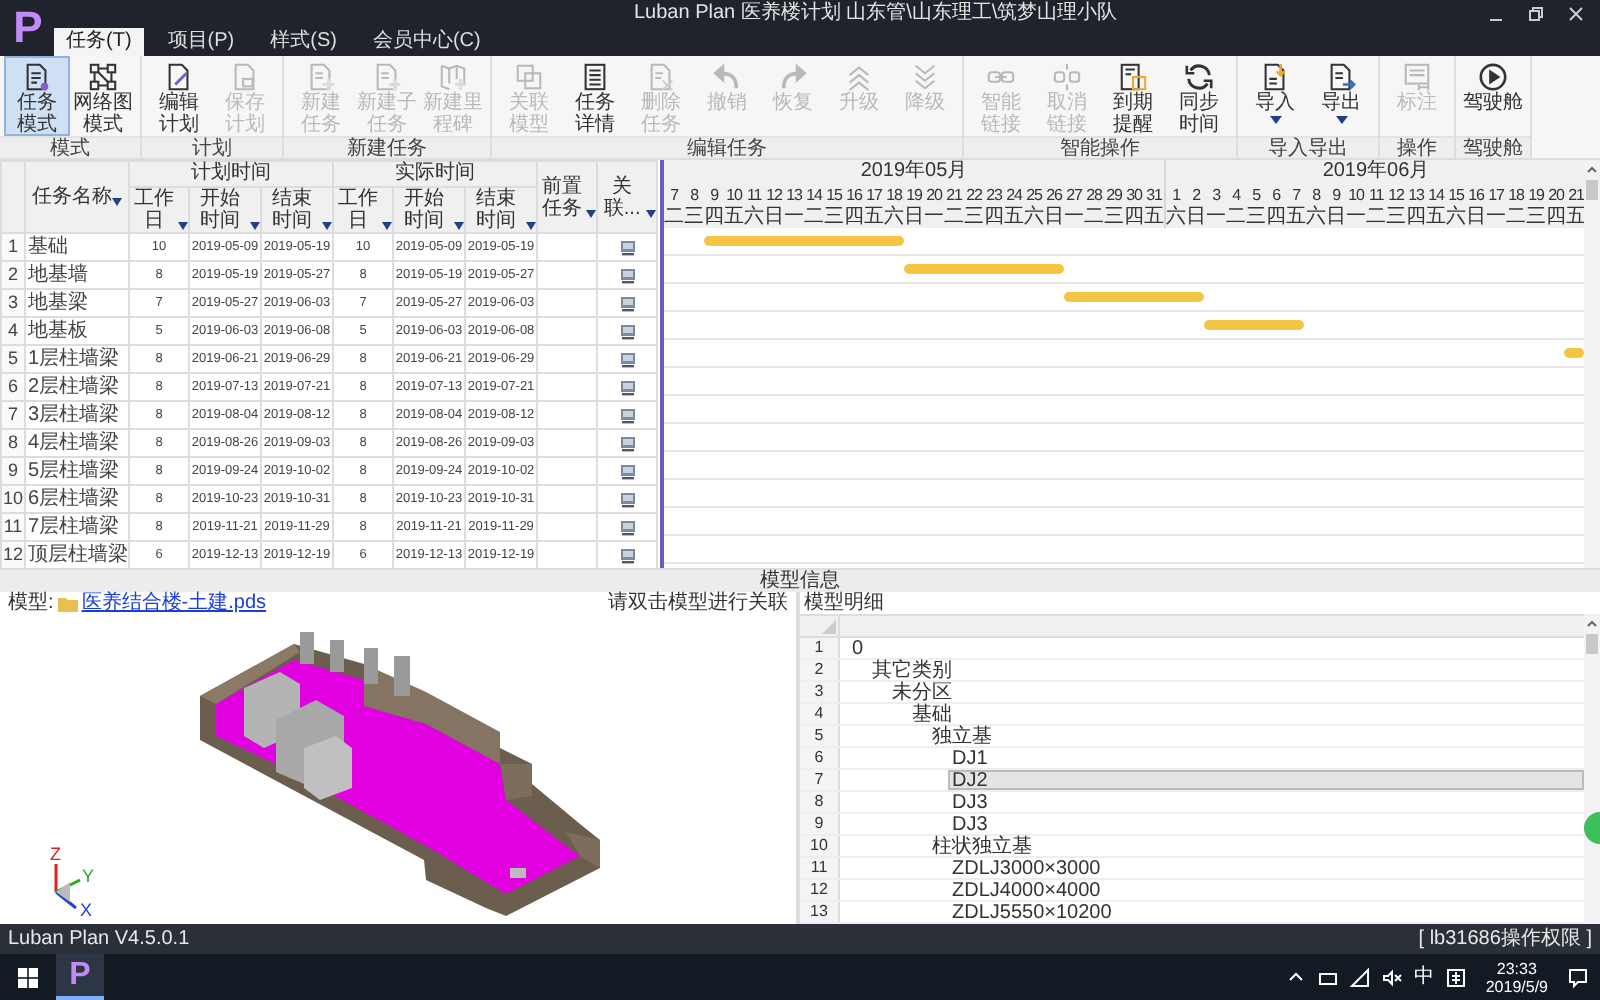  What do you see at coordinates (859, 77) in the screenshot?
I see `chevrons-up-icon` at bounding box center [859, 77].